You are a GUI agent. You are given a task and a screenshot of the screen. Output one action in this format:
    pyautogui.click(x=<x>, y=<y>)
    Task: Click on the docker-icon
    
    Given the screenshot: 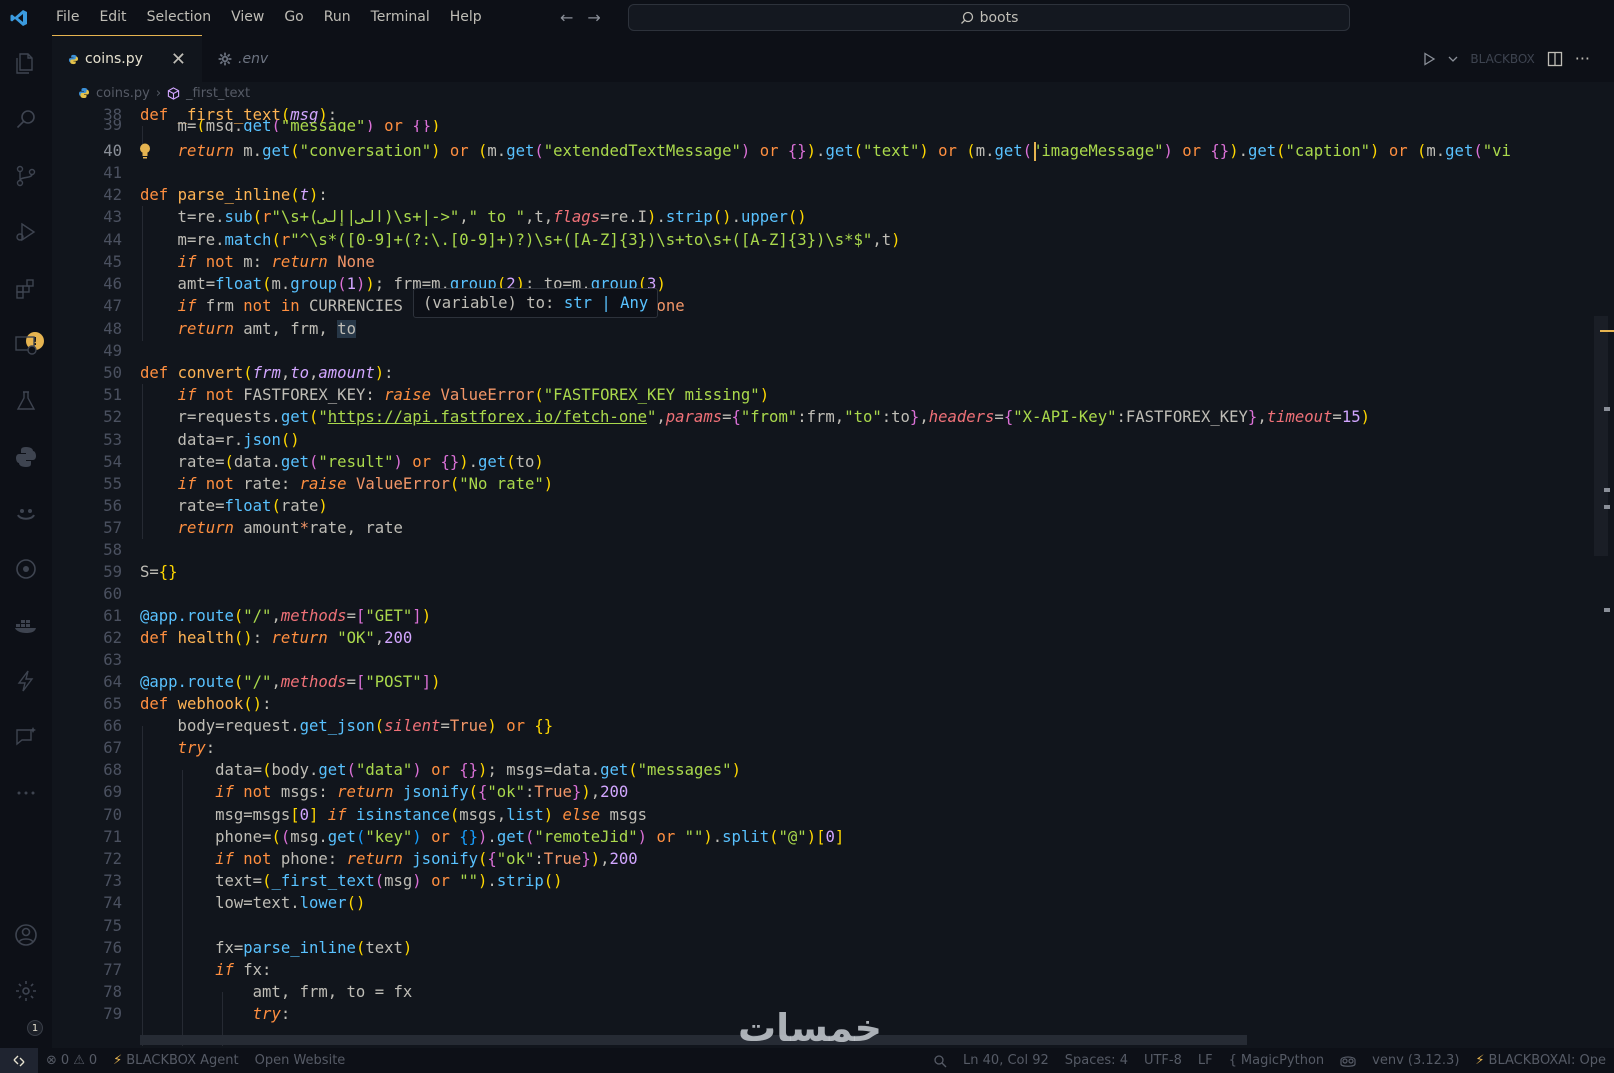 What is the action you would take?
    pyautogui.click(x=26, y=625)
    